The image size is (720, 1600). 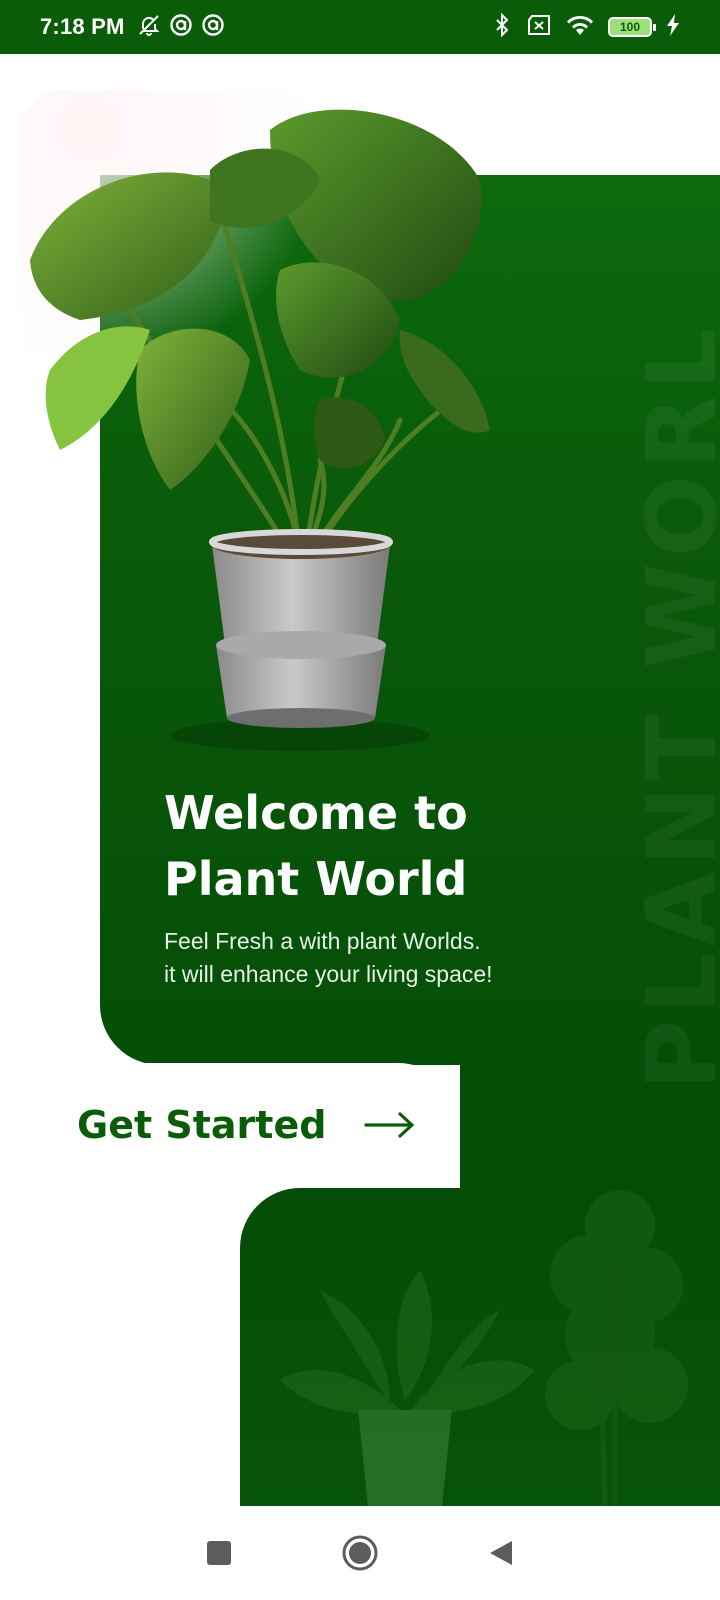 I want to click on recents-square-icon, so click(x=219, y=1553).